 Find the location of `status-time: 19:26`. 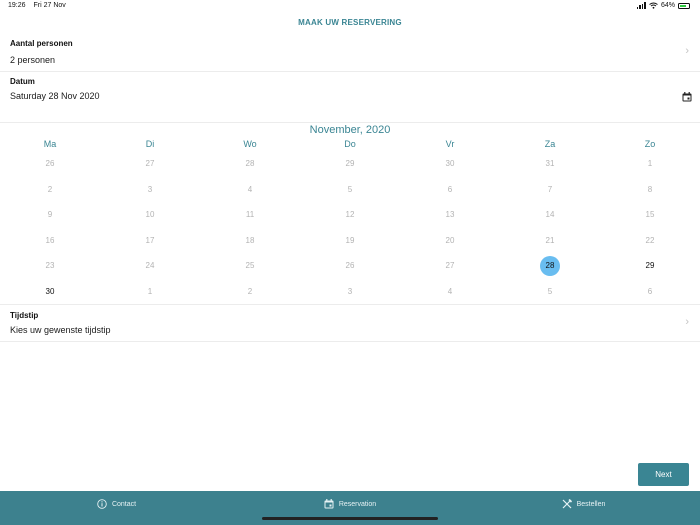

status-time: 19:26 is located at coordinates (17, 5).